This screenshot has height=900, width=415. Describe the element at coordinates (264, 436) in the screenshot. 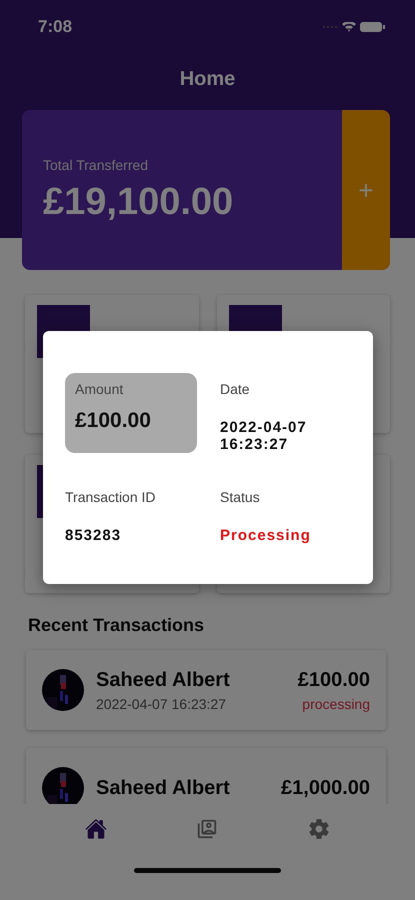

I see `field-value: 2022-04-07 16:23:27` at that location.